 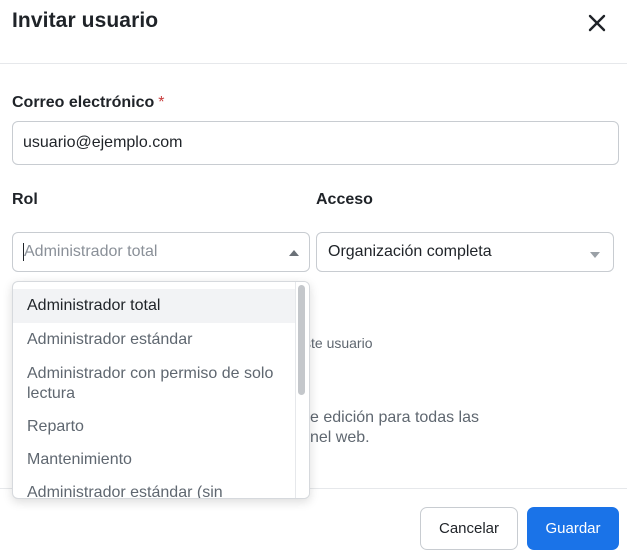 I want to click on access-select-value: Organización completa, so click(x=410, y=251).